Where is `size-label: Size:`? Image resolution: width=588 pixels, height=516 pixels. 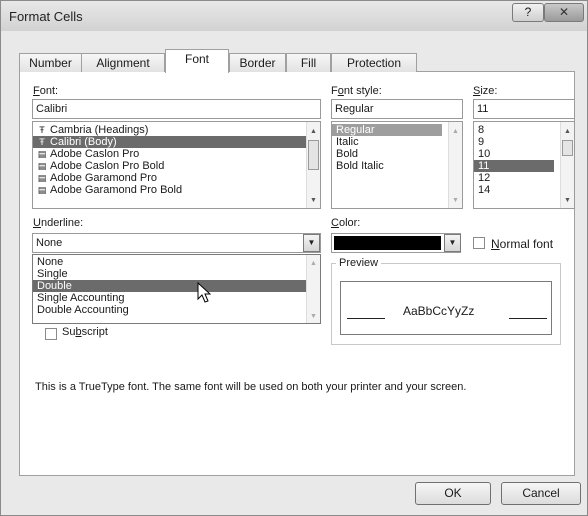 size-label: Size: is located at coordinates (485, 91).